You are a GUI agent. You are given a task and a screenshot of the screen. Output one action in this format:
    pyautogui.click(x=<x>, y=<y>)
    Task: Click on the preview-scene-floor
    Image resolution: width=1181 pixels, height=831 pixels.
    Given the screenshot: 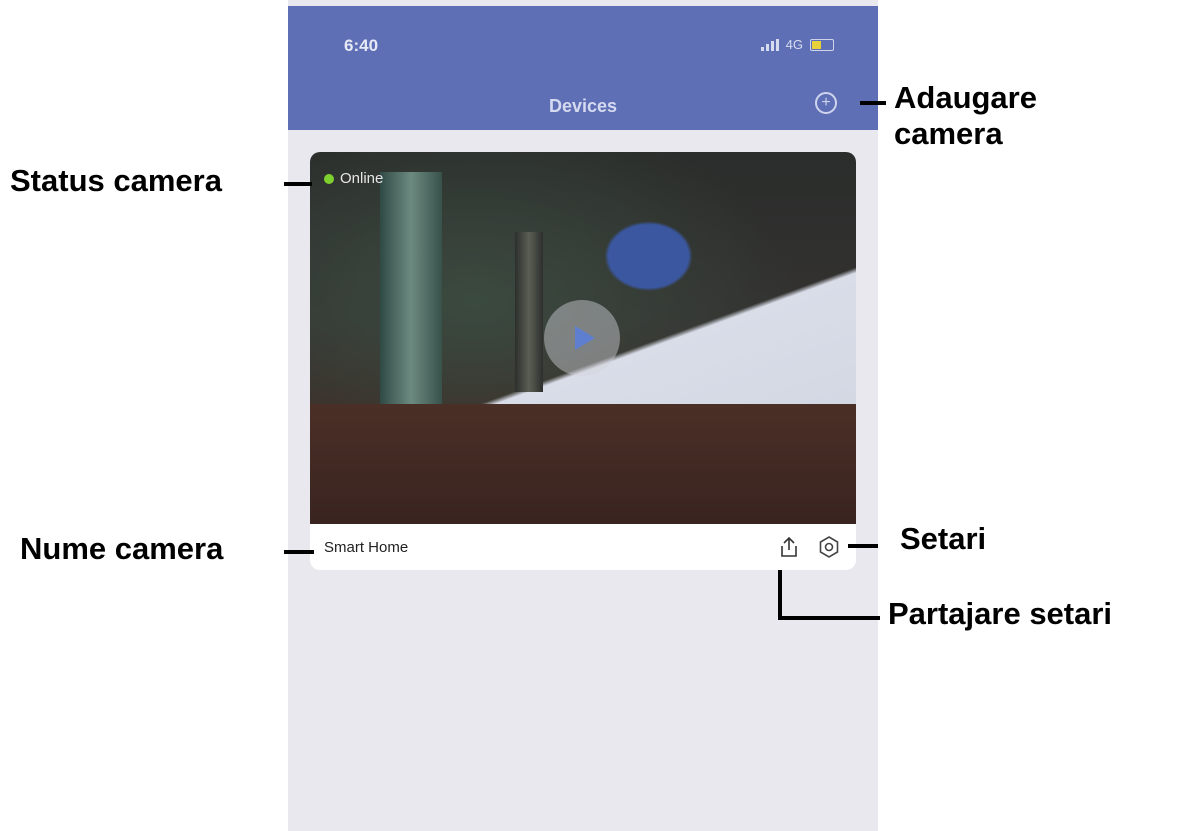 What is the action you would take?
    pyautogui.click(x=583, y=464)
    